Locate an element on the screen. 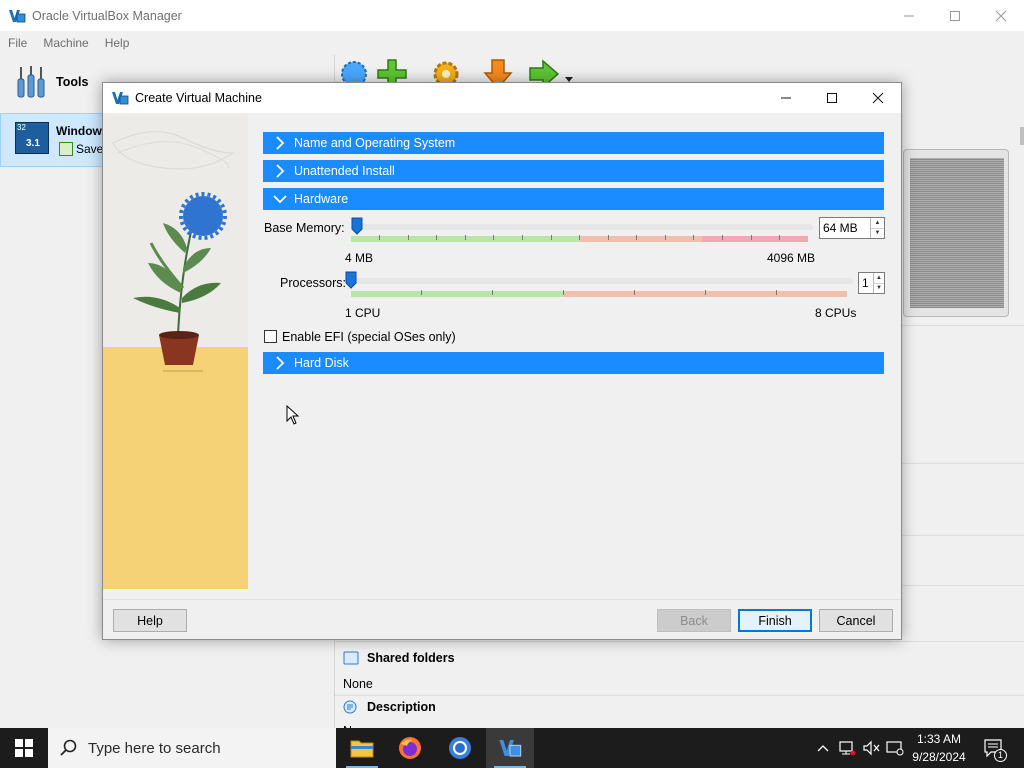 The width and height of the screenshot is (1024, 768). section-hardware-label: Hardware is located at coordinates (321, 199).